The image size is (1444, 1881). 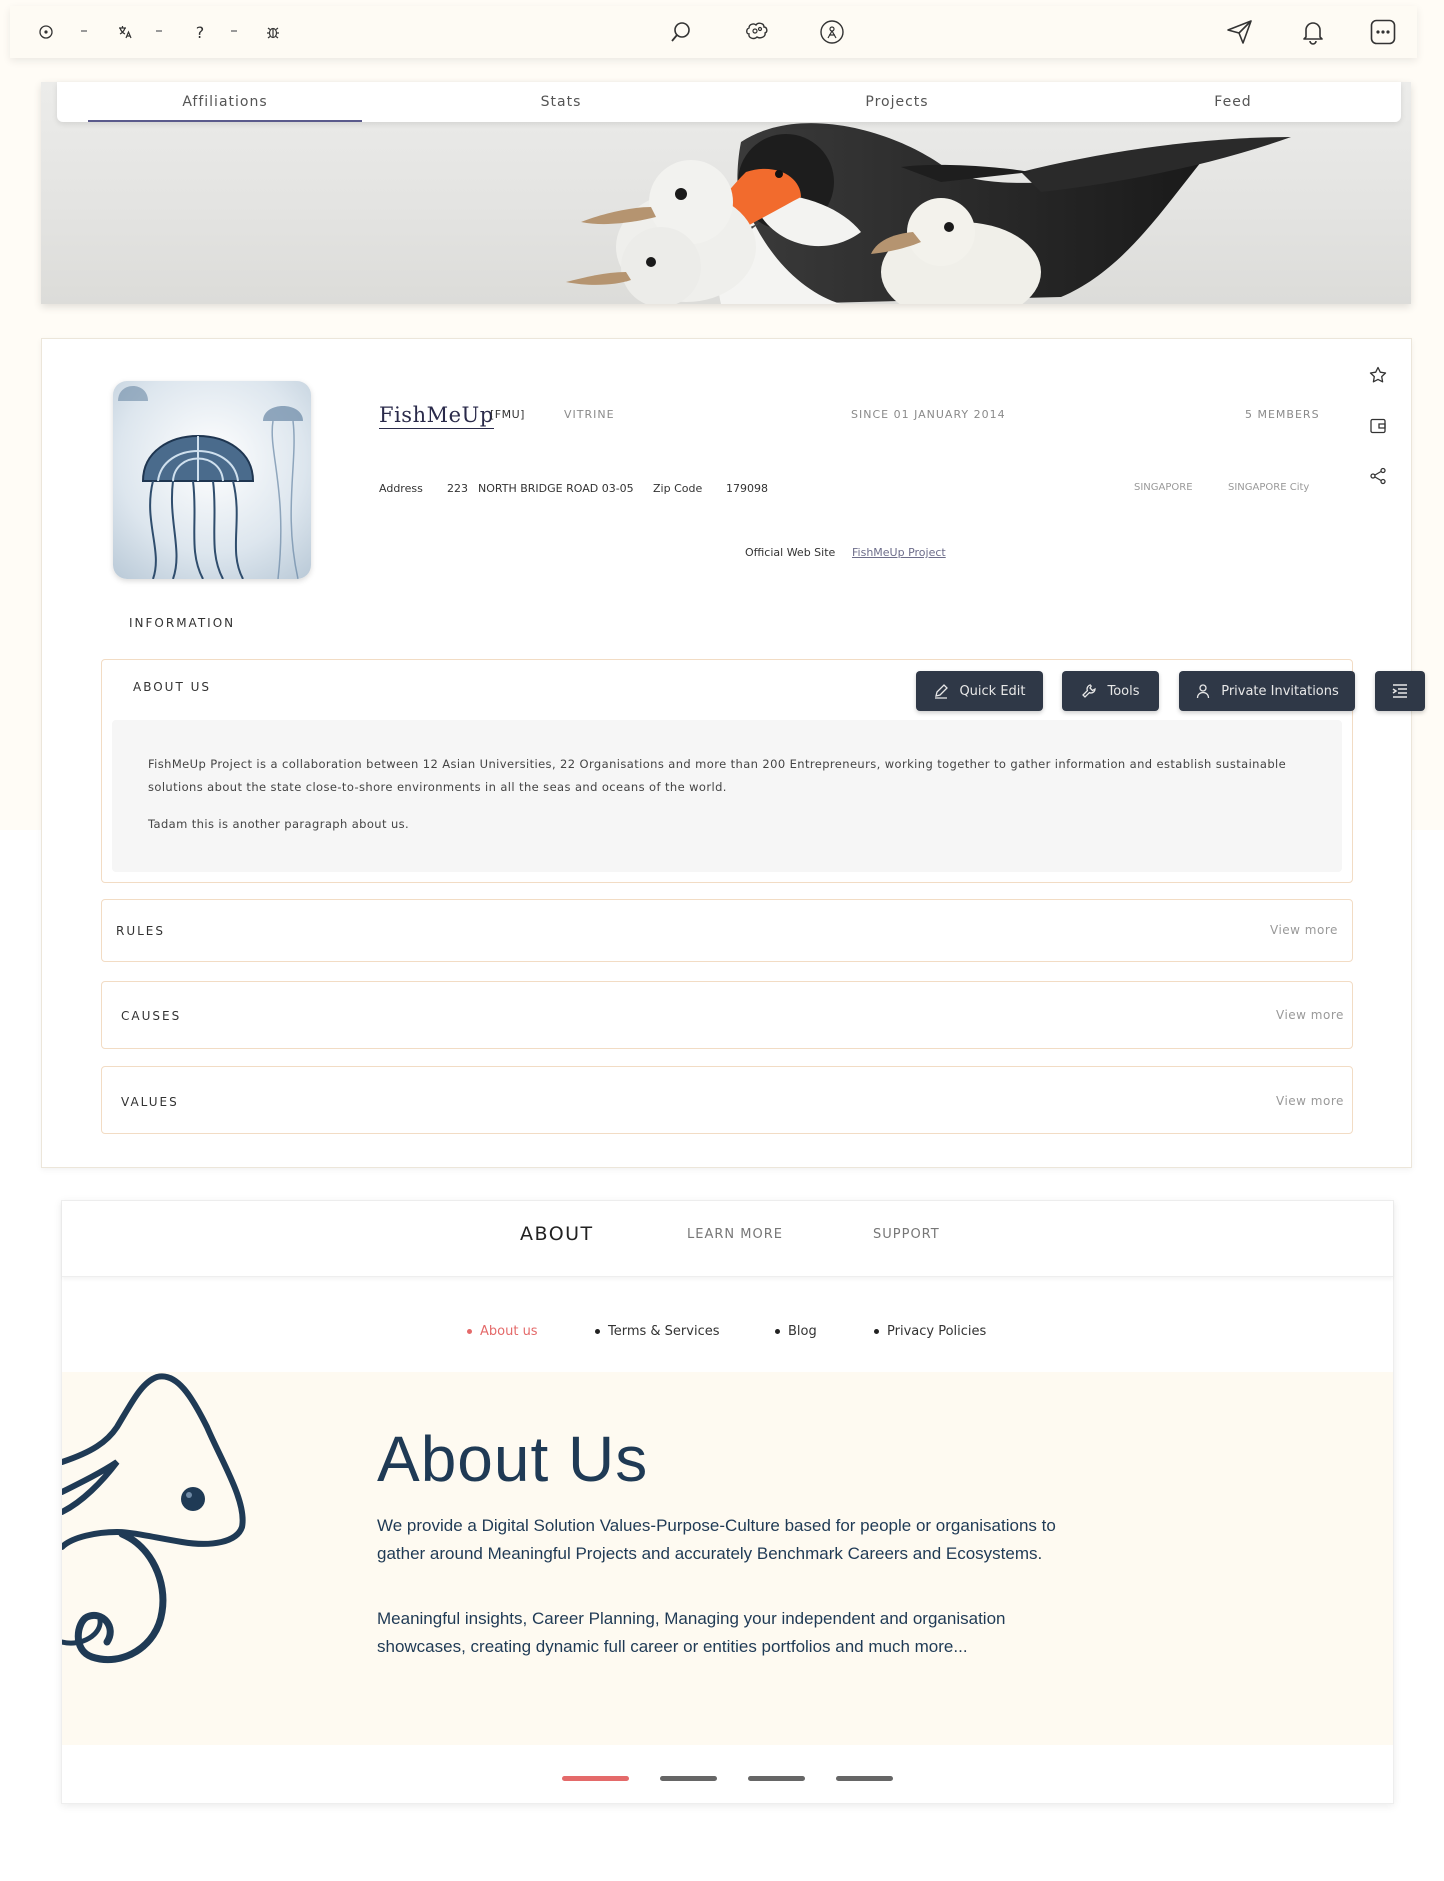 I want to click on causes-view-more-link: View more, so click(x=1310, y=1015).